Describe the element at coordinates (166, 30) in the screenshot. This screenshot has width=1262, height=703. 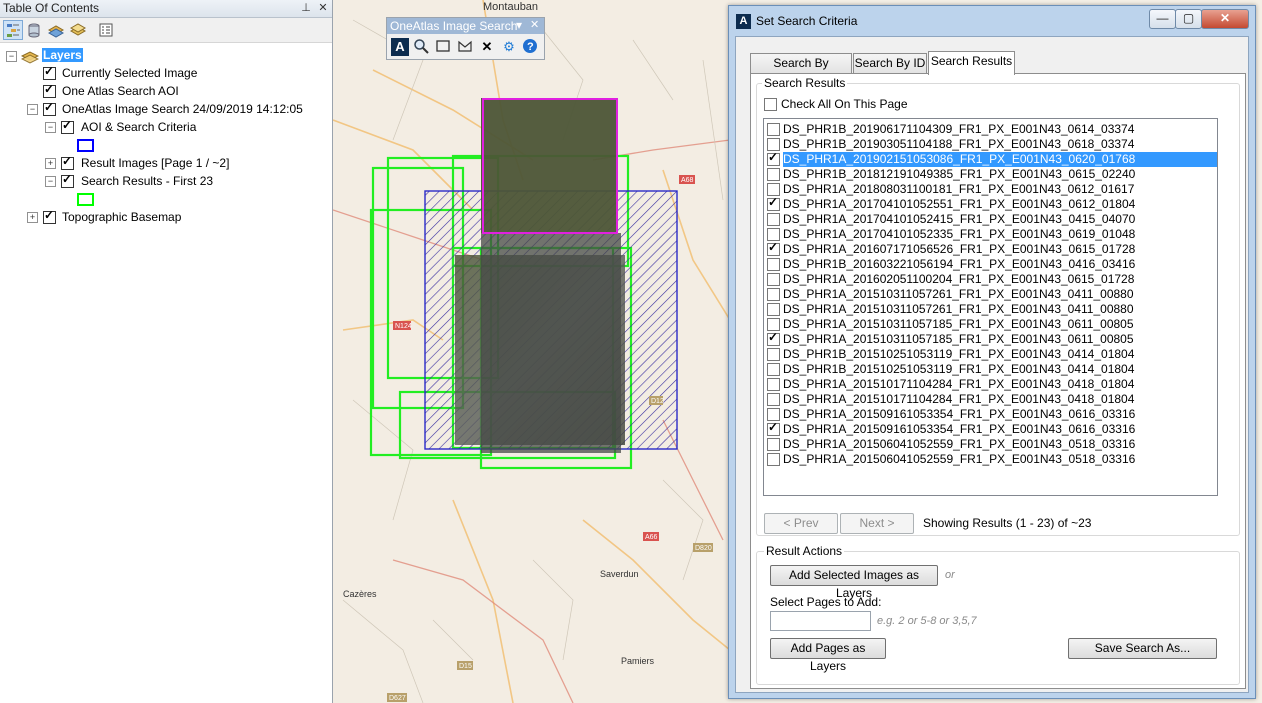
I see `toc-toolbar` at that location.